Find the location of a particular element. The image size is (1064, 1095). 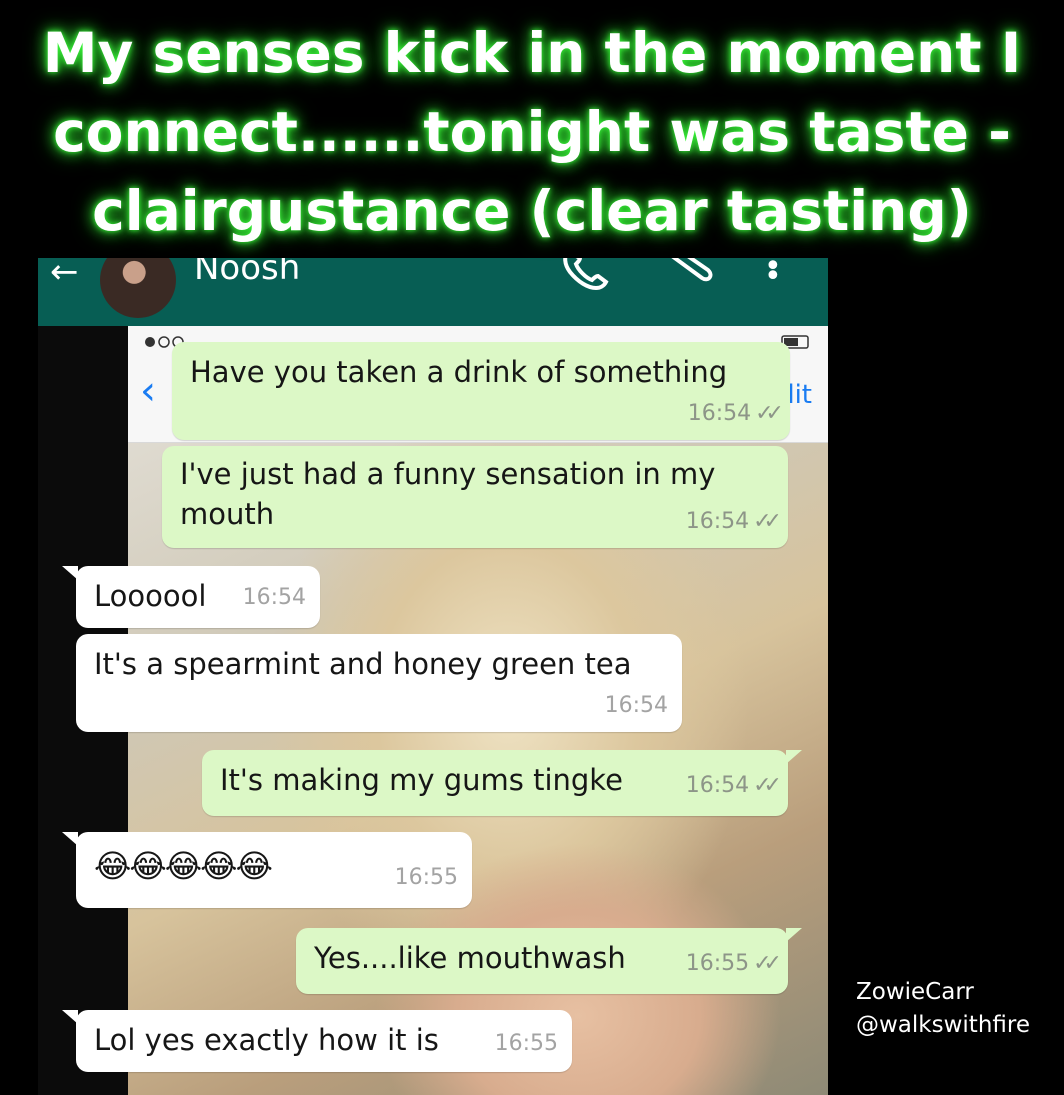

message-text: 😂😂😂😂😂 is located at coordinates (183, 866).